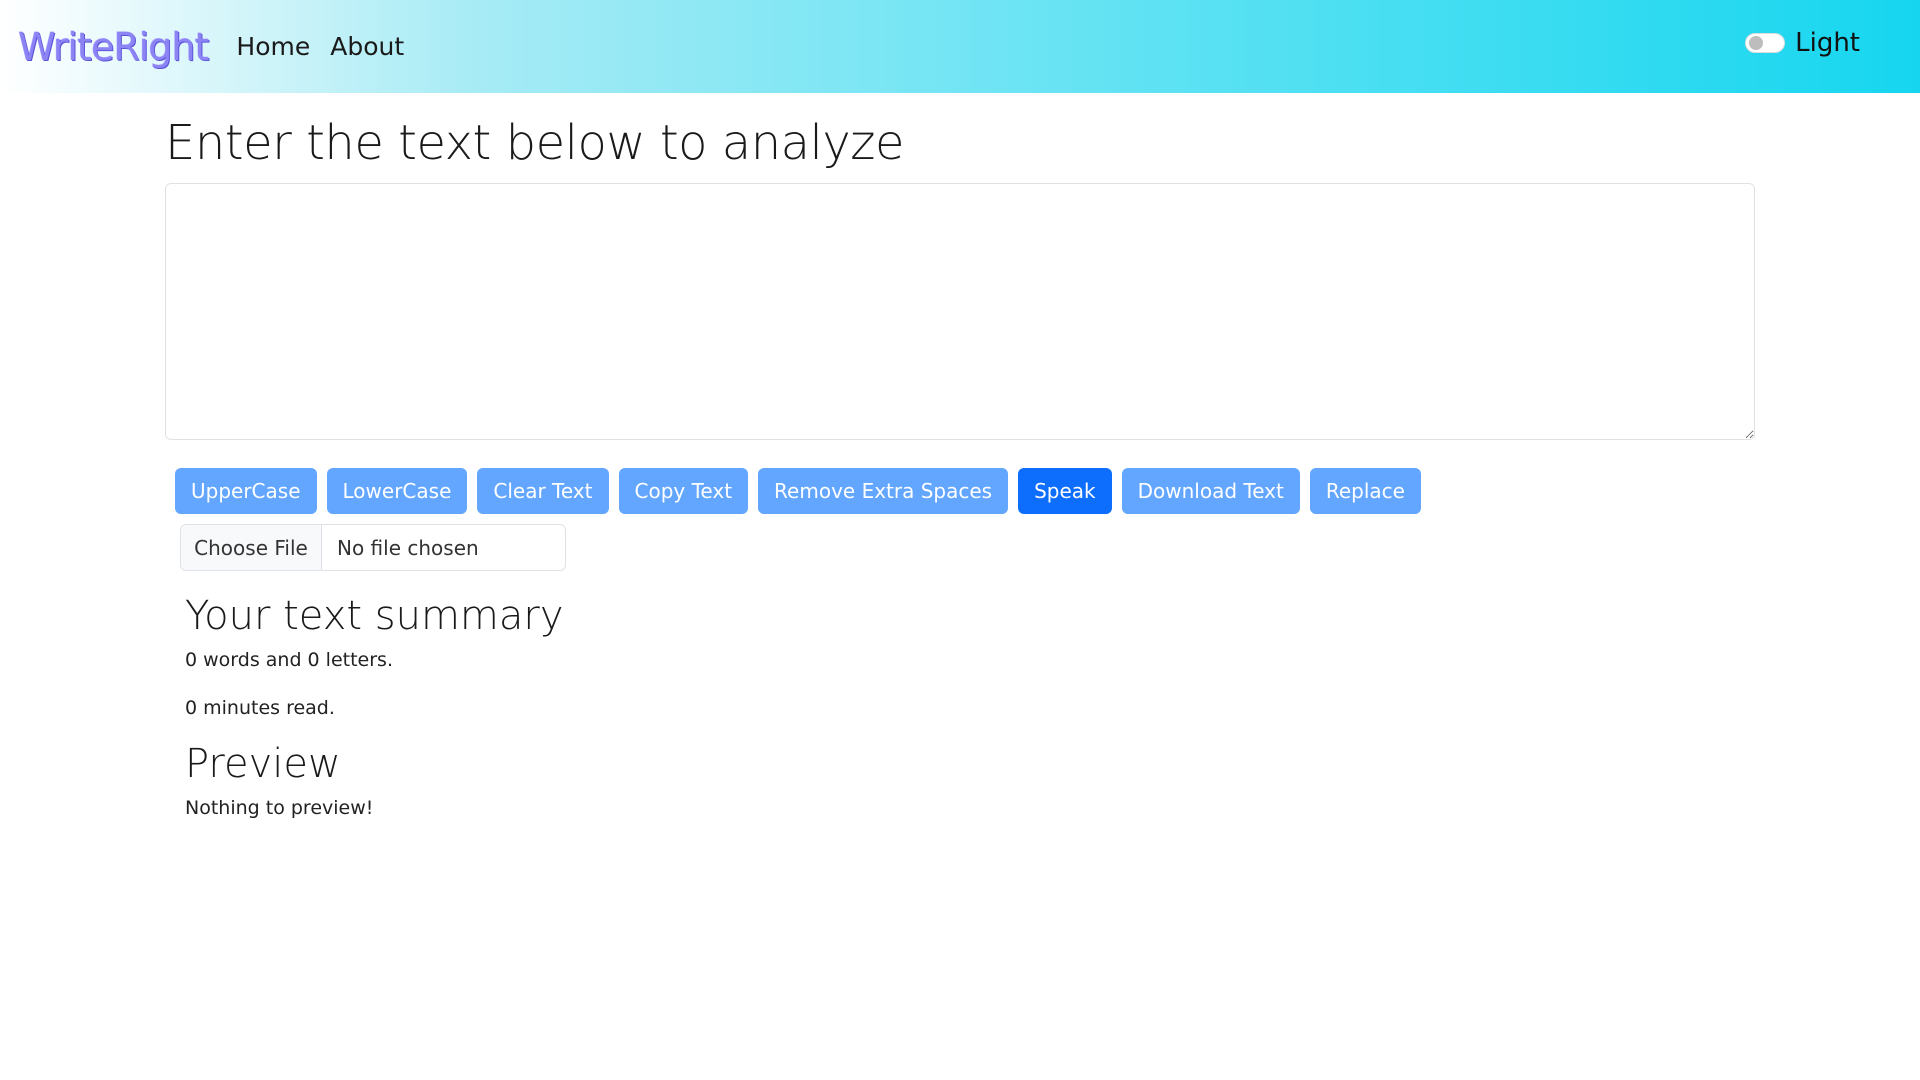  Describe the element at coordinates (251, 547) in the screenshot. I see `choose-file-button: Choose File` at that location.